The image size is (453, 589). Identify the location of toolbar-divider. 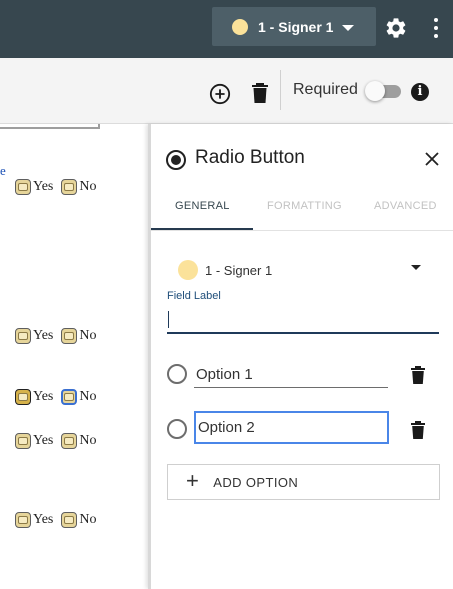
(280, 90).